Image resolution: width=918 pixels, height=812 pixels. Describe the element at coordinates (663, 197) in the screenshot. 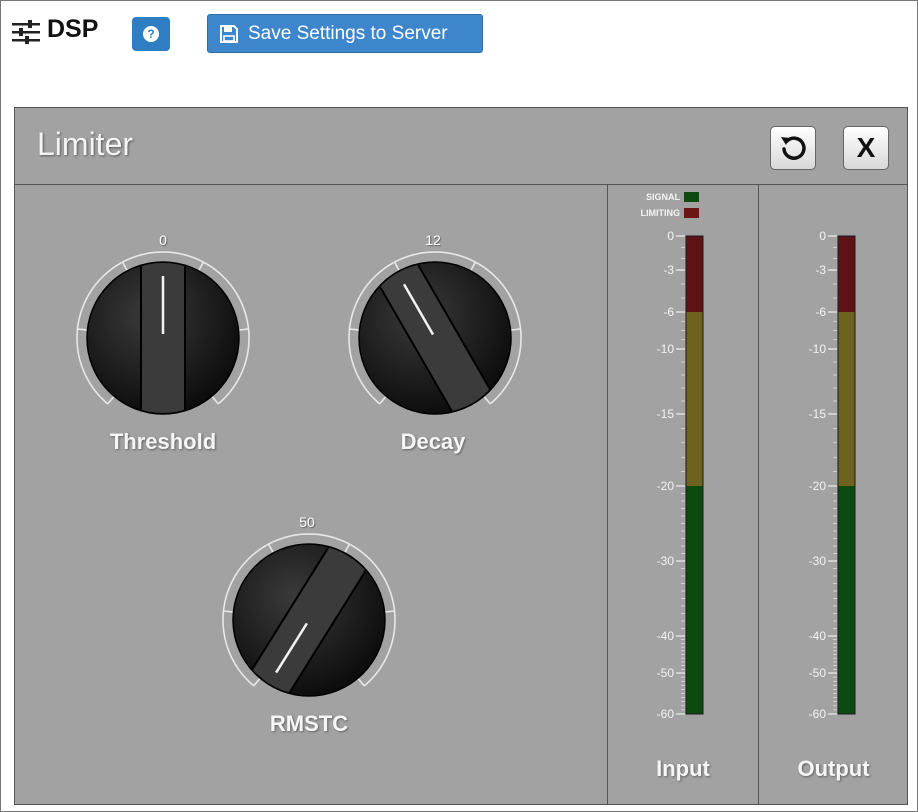

I see `signal-legend: SIGNAL` at that location.